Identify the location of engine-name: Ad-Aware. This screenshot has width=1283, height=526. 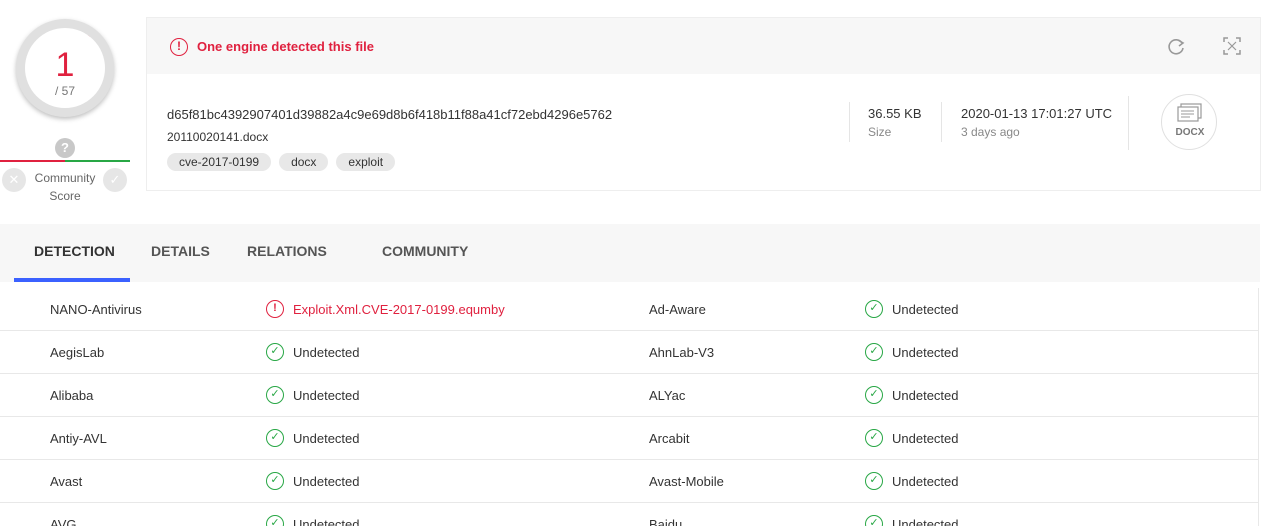
(677, 309).